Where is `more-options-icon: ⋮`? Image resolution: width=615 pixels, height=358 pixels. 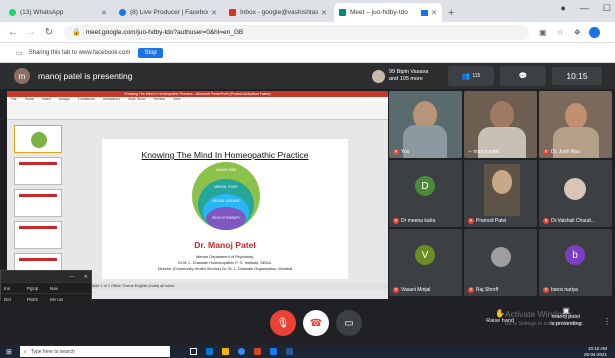
more-options-icon: ⋮ is located at coordinates (607, 321).